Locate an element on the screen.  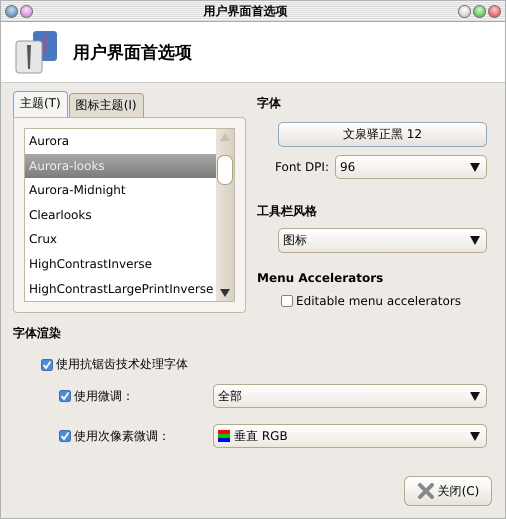
dropdown: 垂直 RGB is located at coordinates (350, 436).